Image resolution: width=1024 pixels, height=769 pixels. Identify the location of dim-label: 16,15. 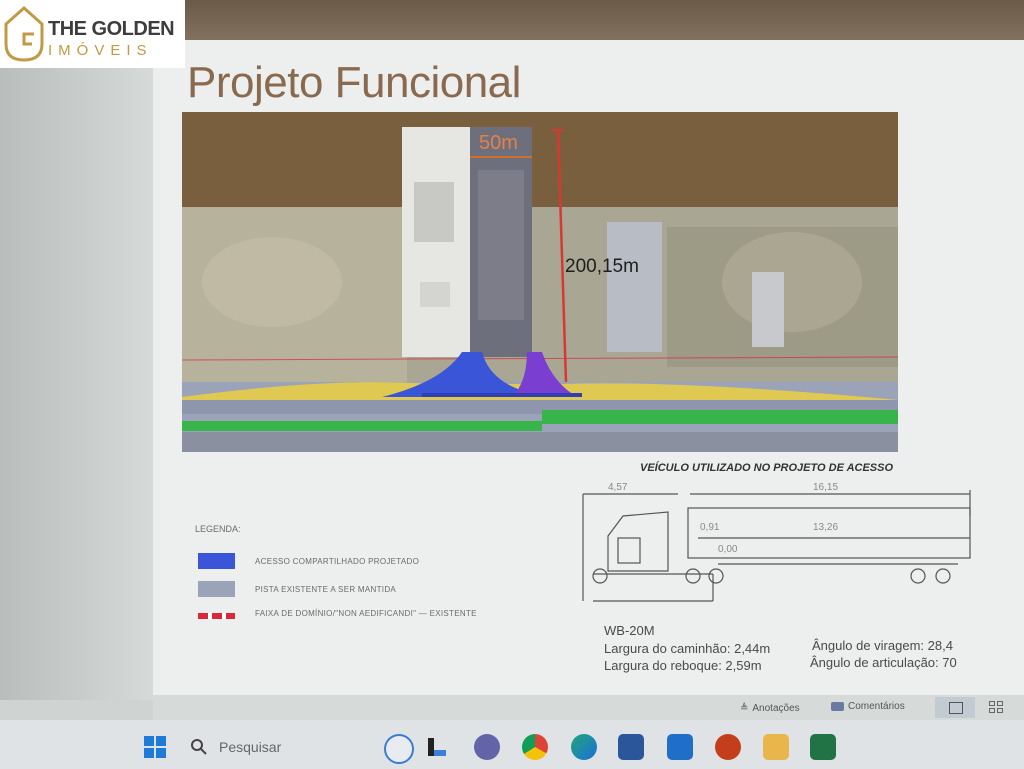
(825, 487).